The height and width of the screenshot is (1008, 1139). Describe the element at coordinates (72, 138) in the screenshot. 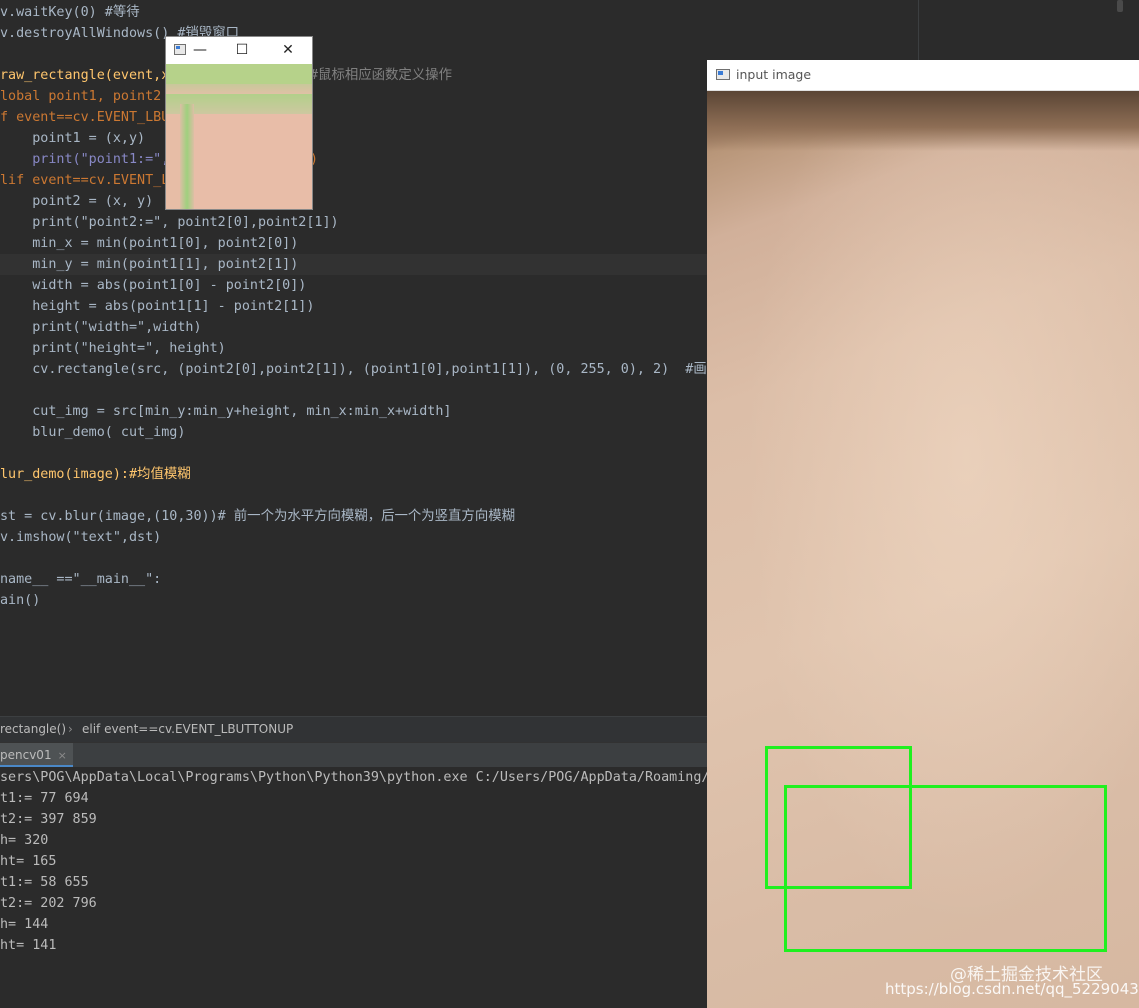

I see `code-line: point1 = (x,y)` at that location.